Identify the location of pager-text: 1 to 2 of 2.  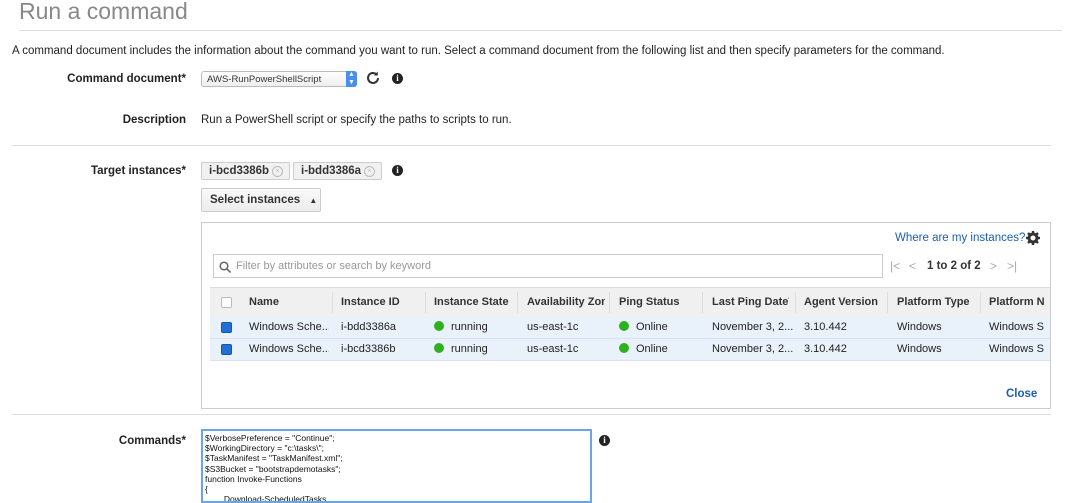
(954, 266).